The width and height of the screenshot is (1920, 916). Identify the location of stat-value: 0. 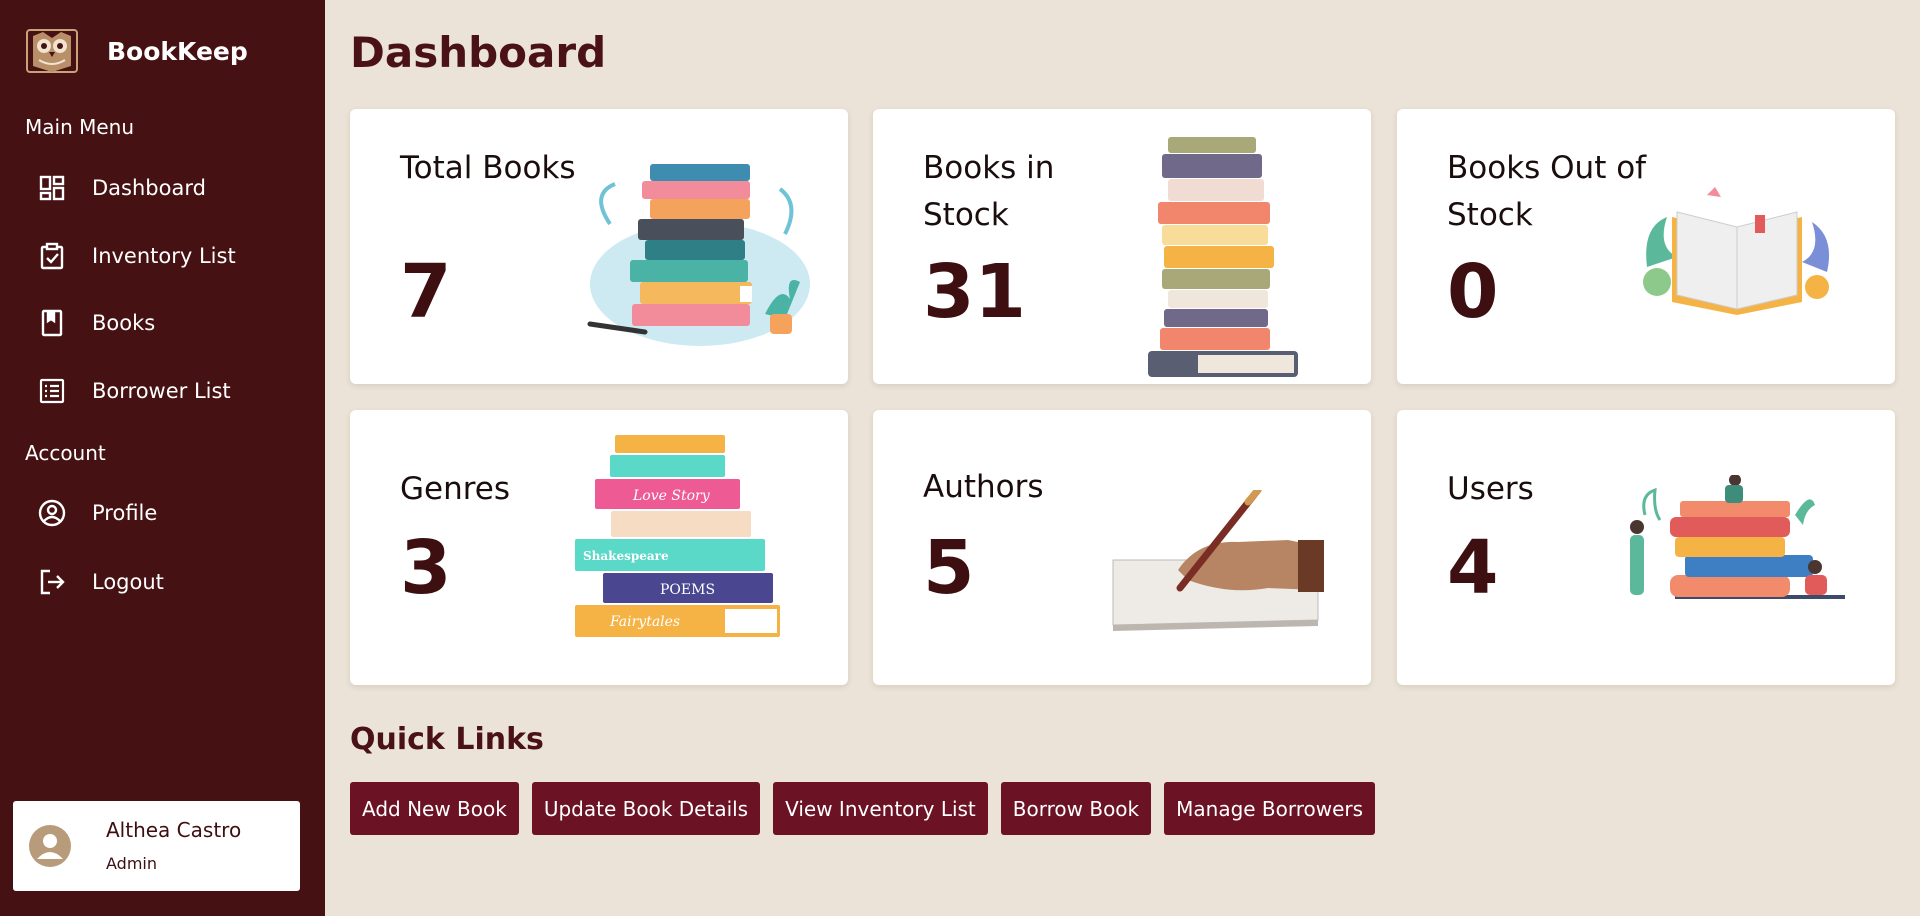
(1473, 292).